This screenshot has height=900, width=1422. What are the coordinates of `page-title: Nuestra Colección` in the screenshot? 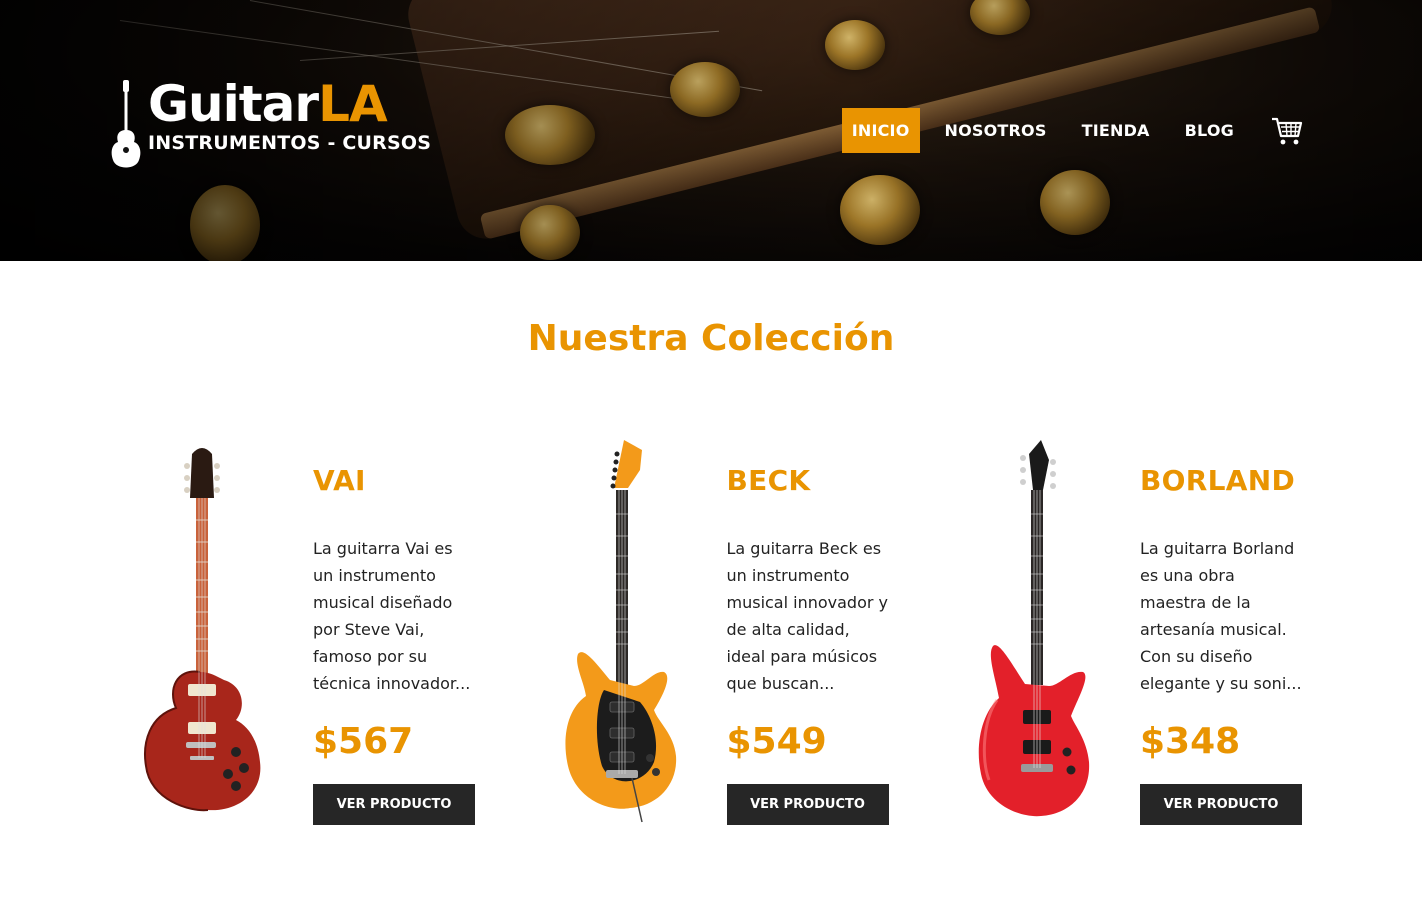 It's located at (711, 338).